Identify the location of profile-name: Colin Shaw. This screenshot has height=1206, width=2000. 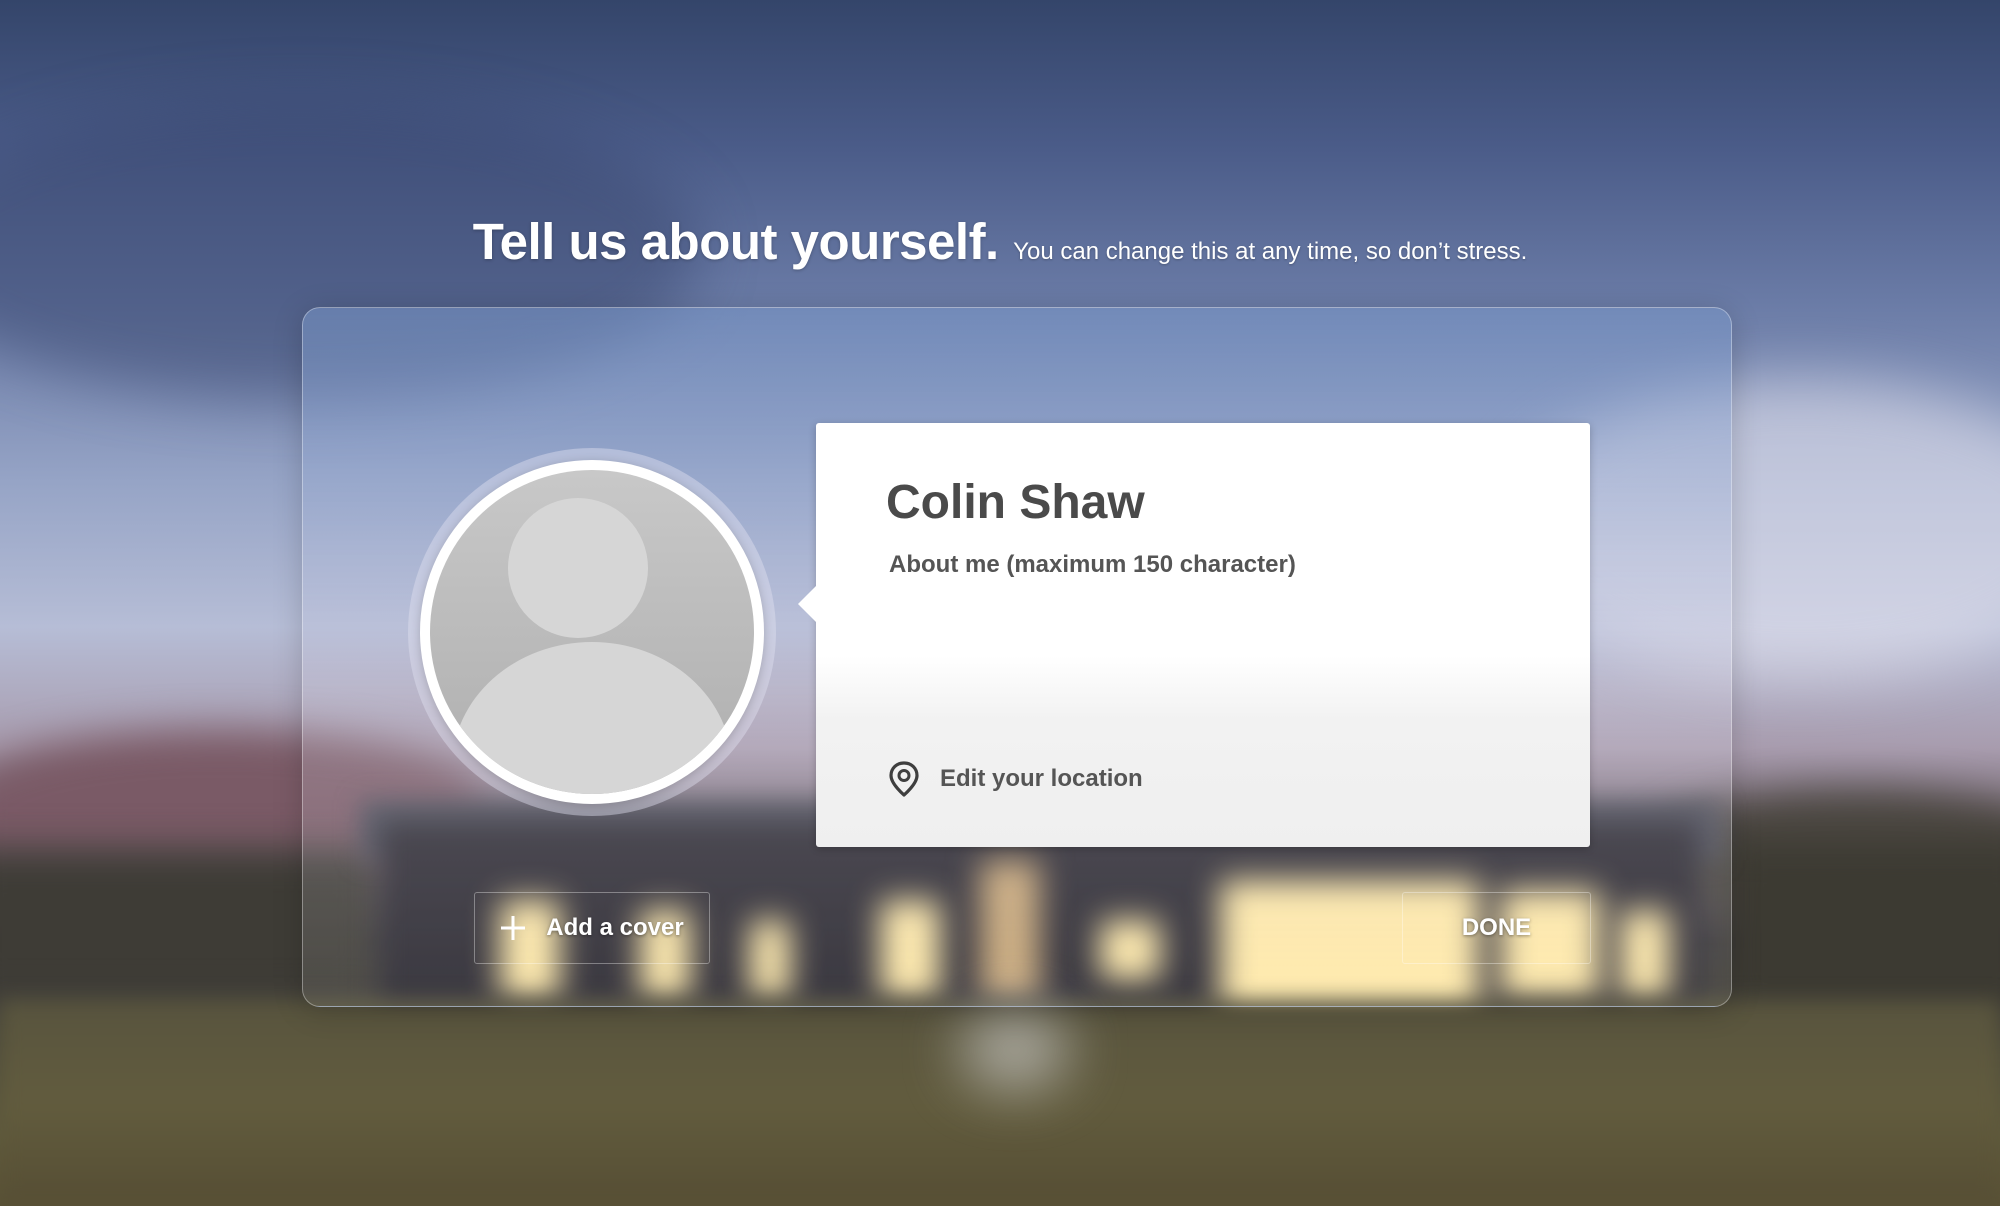
(1015, 502).